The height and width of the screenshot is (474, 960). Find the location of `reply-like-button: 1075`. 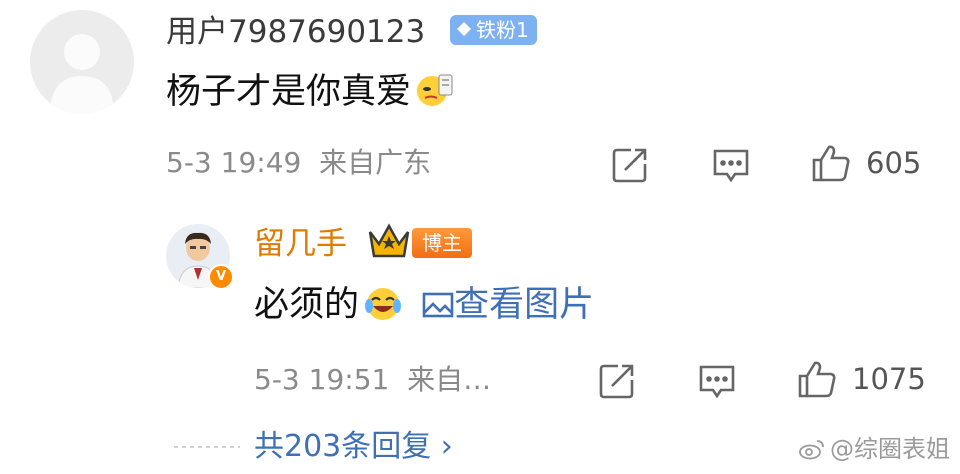

reply-like-button: 1075 is located at coordinates (861, 379).